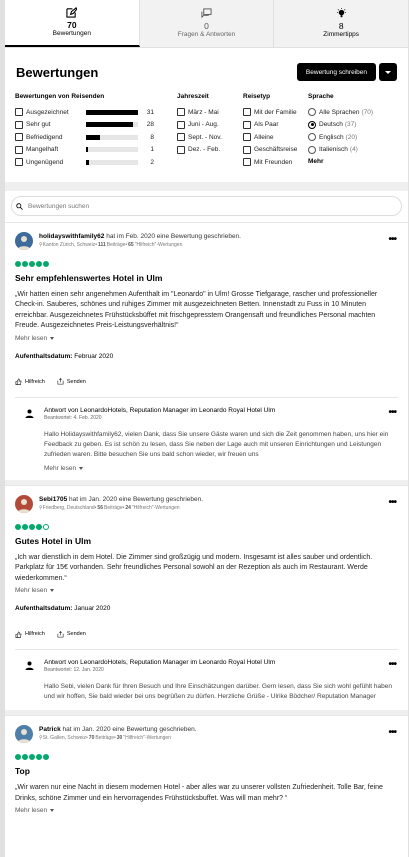  What do you see at coordinates (50, 729) in the screenshot?
I see `user-name: Patrick` at bounding box center [50, 729].